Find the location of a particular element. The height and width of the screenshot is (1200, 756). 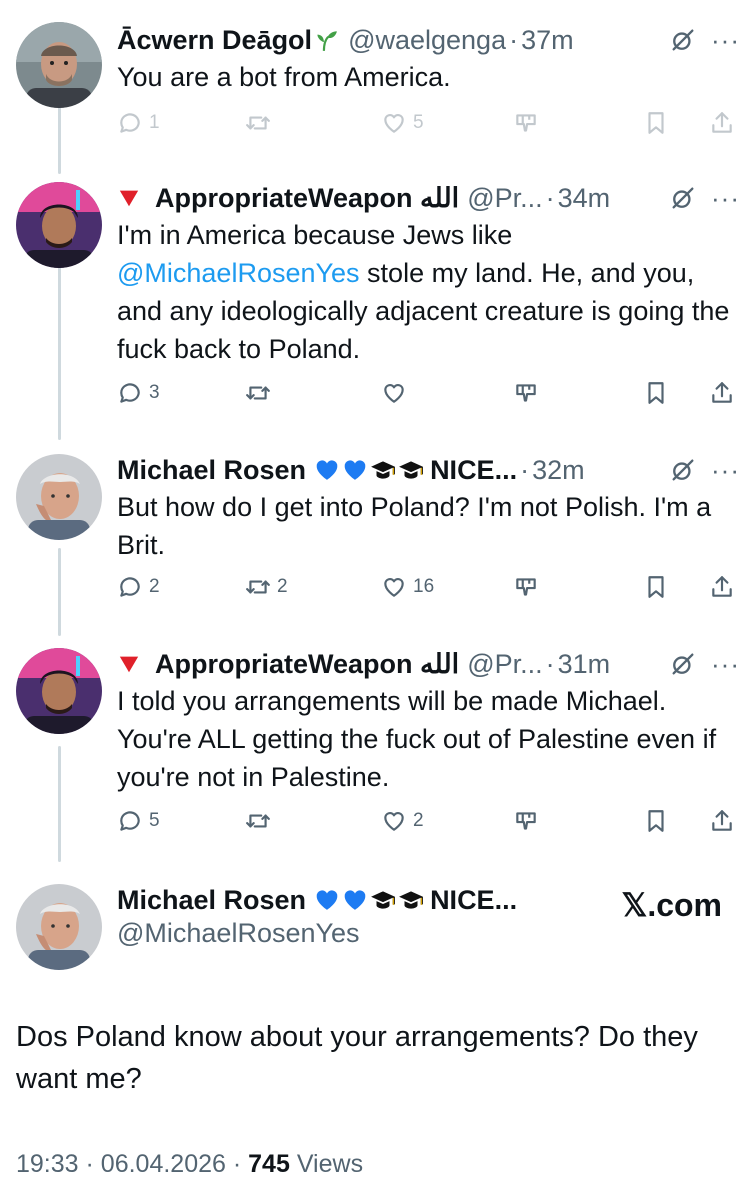

tweet-text: You are a bot from America. is located at coordinates (284, 77).